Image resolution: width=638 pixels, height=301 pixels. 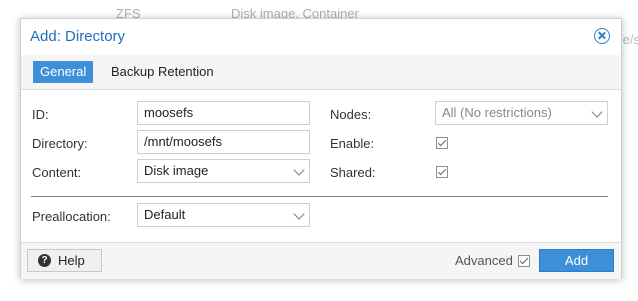 I want to click on question-circle-icon: ?, so click(x=44, y=260).